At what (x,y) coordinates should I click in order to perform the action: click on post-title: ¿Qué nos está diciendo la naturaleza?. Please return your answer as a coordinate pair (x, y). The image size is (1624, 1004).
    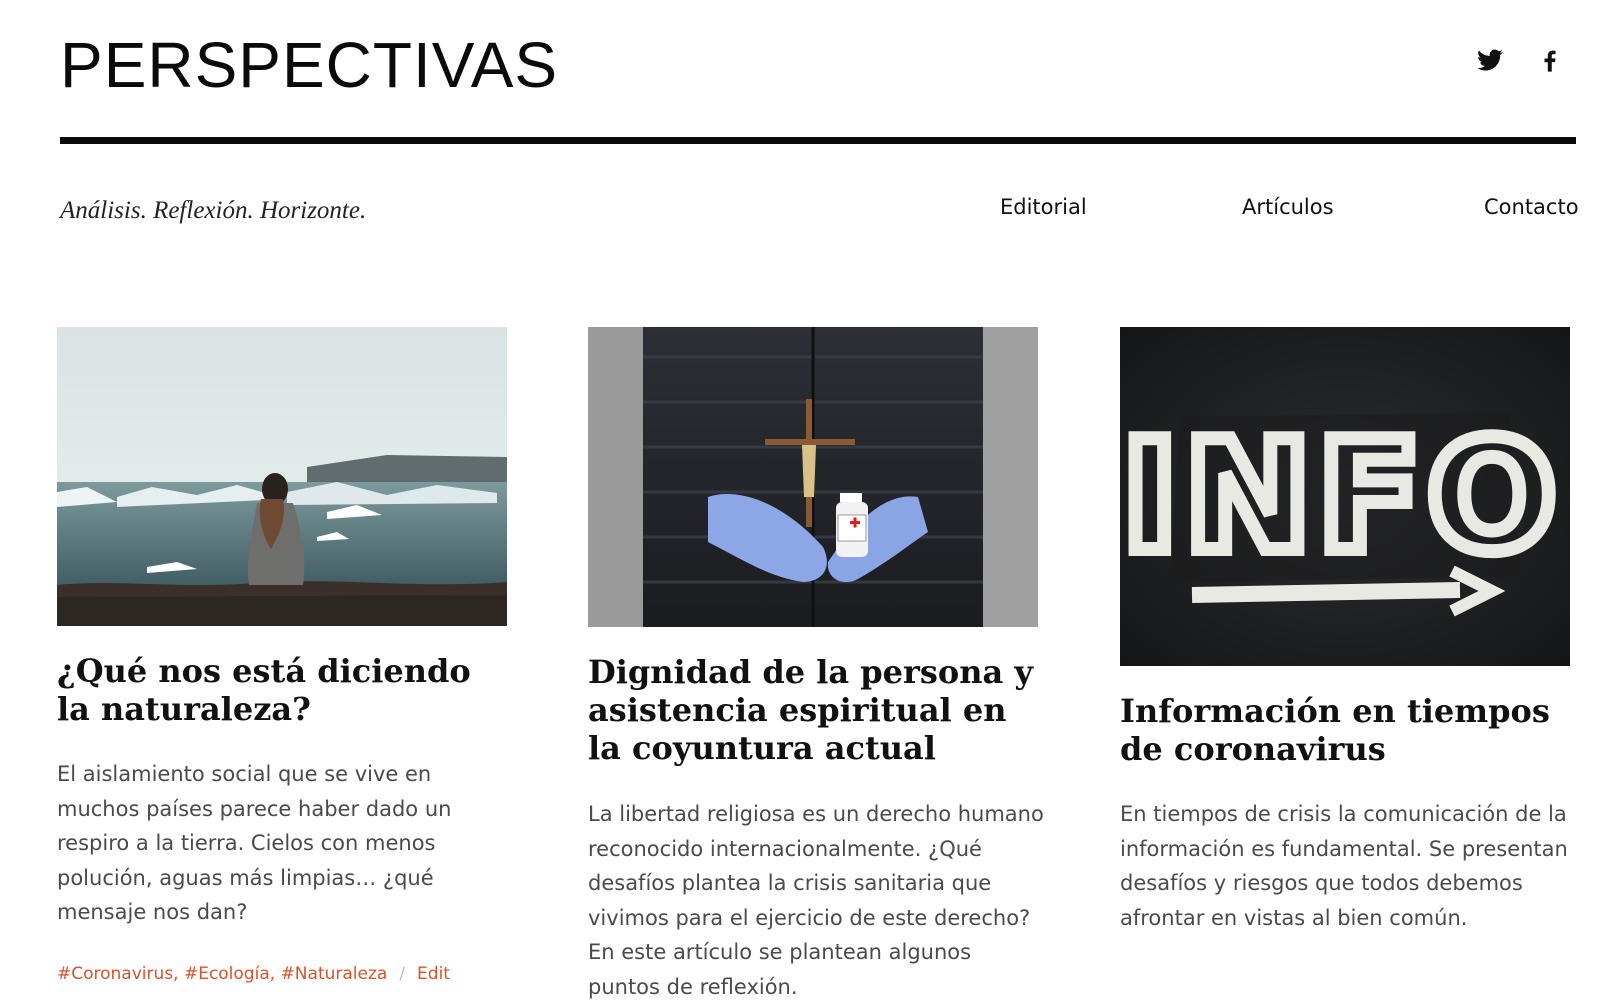
    Looking at the image, I should click on (282, 690).